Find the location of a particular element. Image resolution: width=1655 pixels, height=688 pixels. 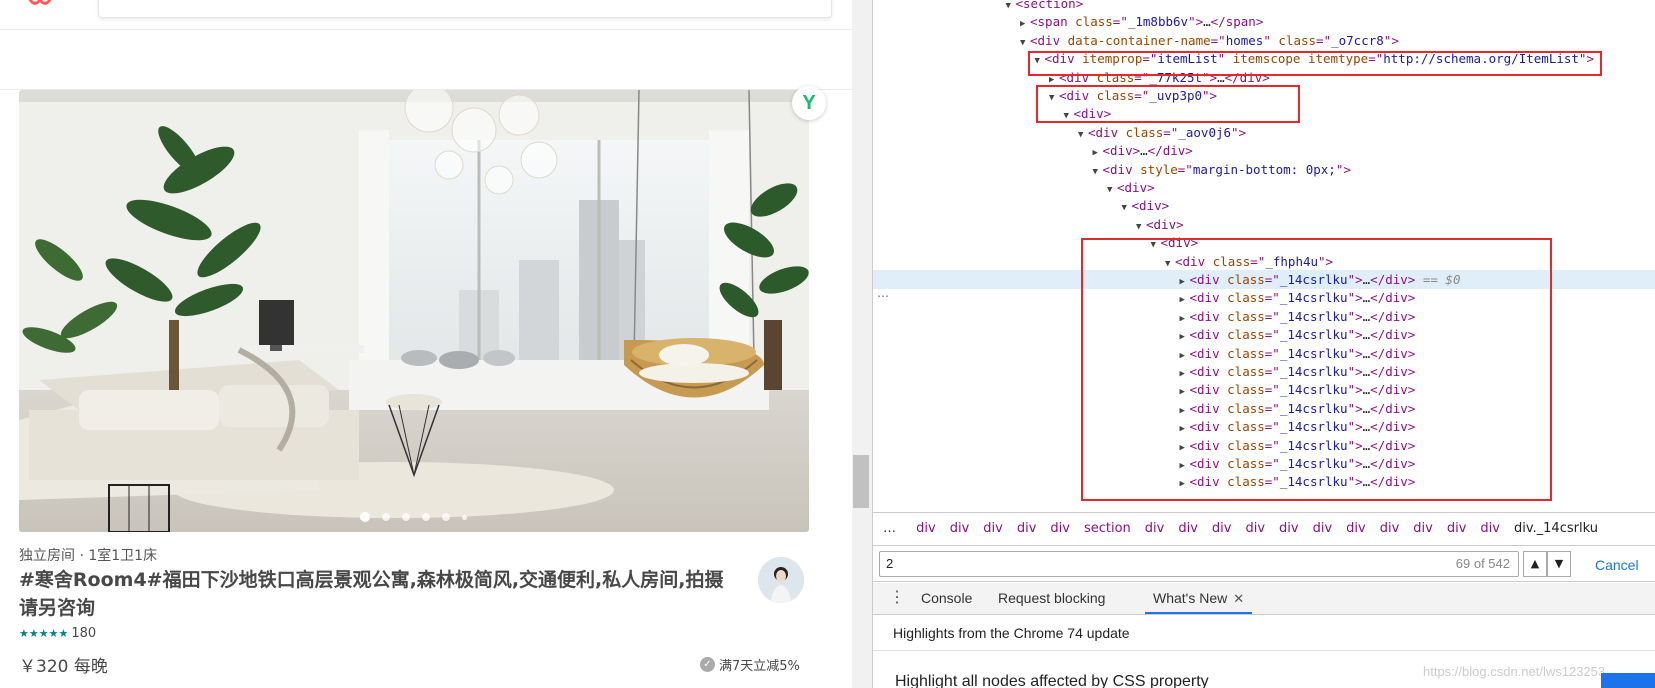

find-value: 2 is located at coordinates (890, 563).